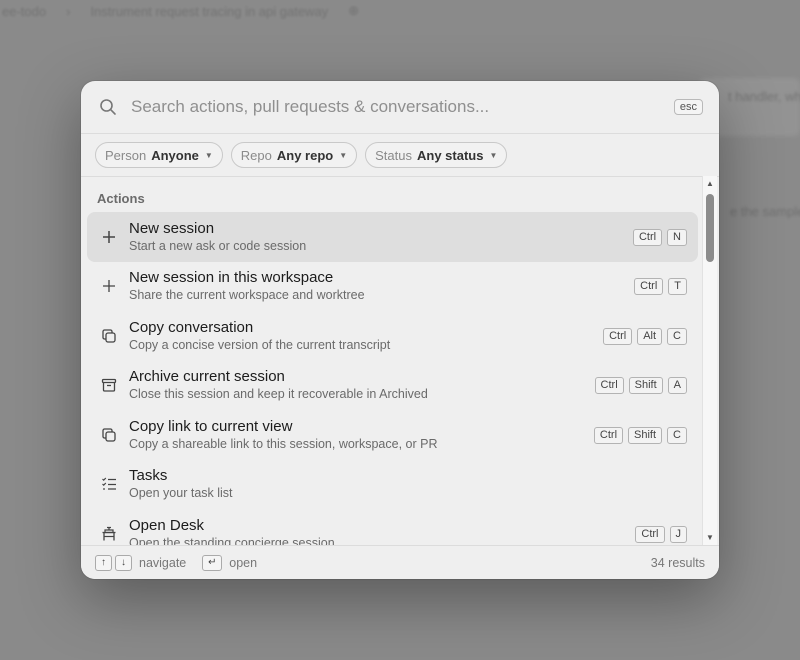  Describe the element at coordinates (765, 211) in the screenshot. I see `background-snippet: e the sample` at that location.